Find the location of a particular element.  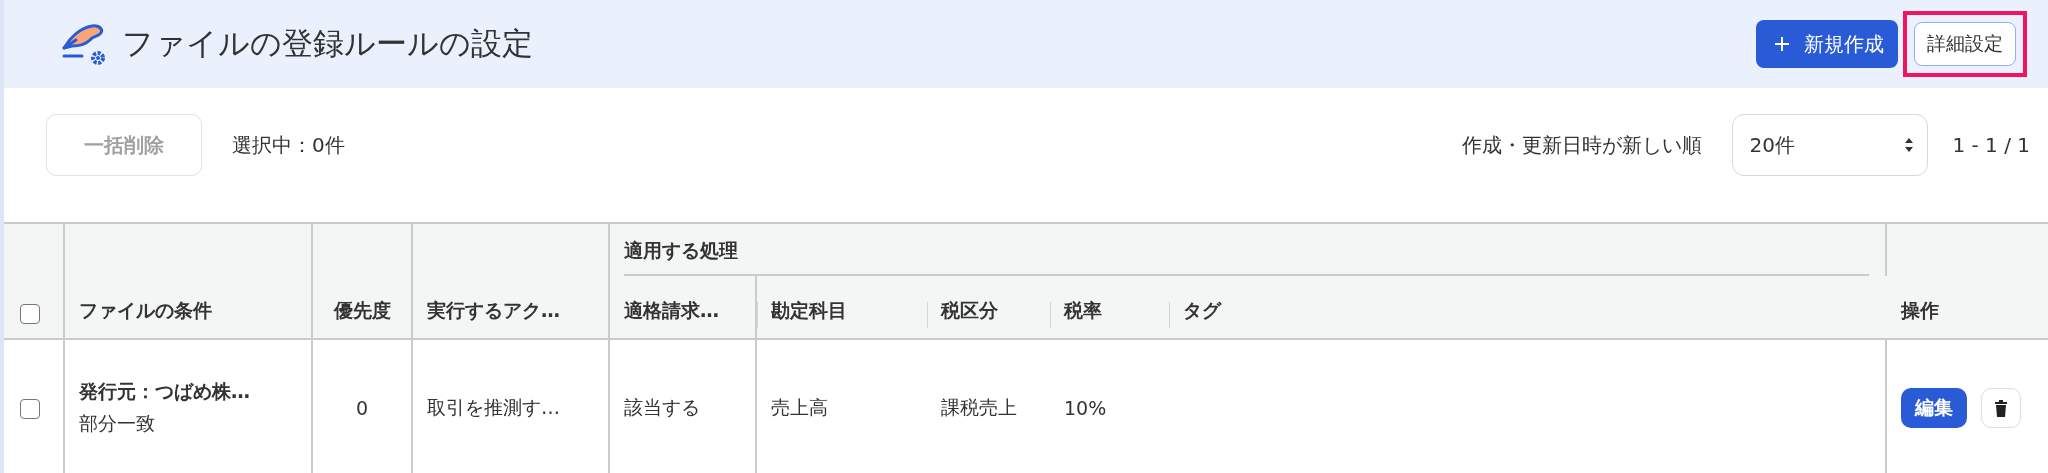

table-cell: 課税売上 is located at coordinates (979, 407).